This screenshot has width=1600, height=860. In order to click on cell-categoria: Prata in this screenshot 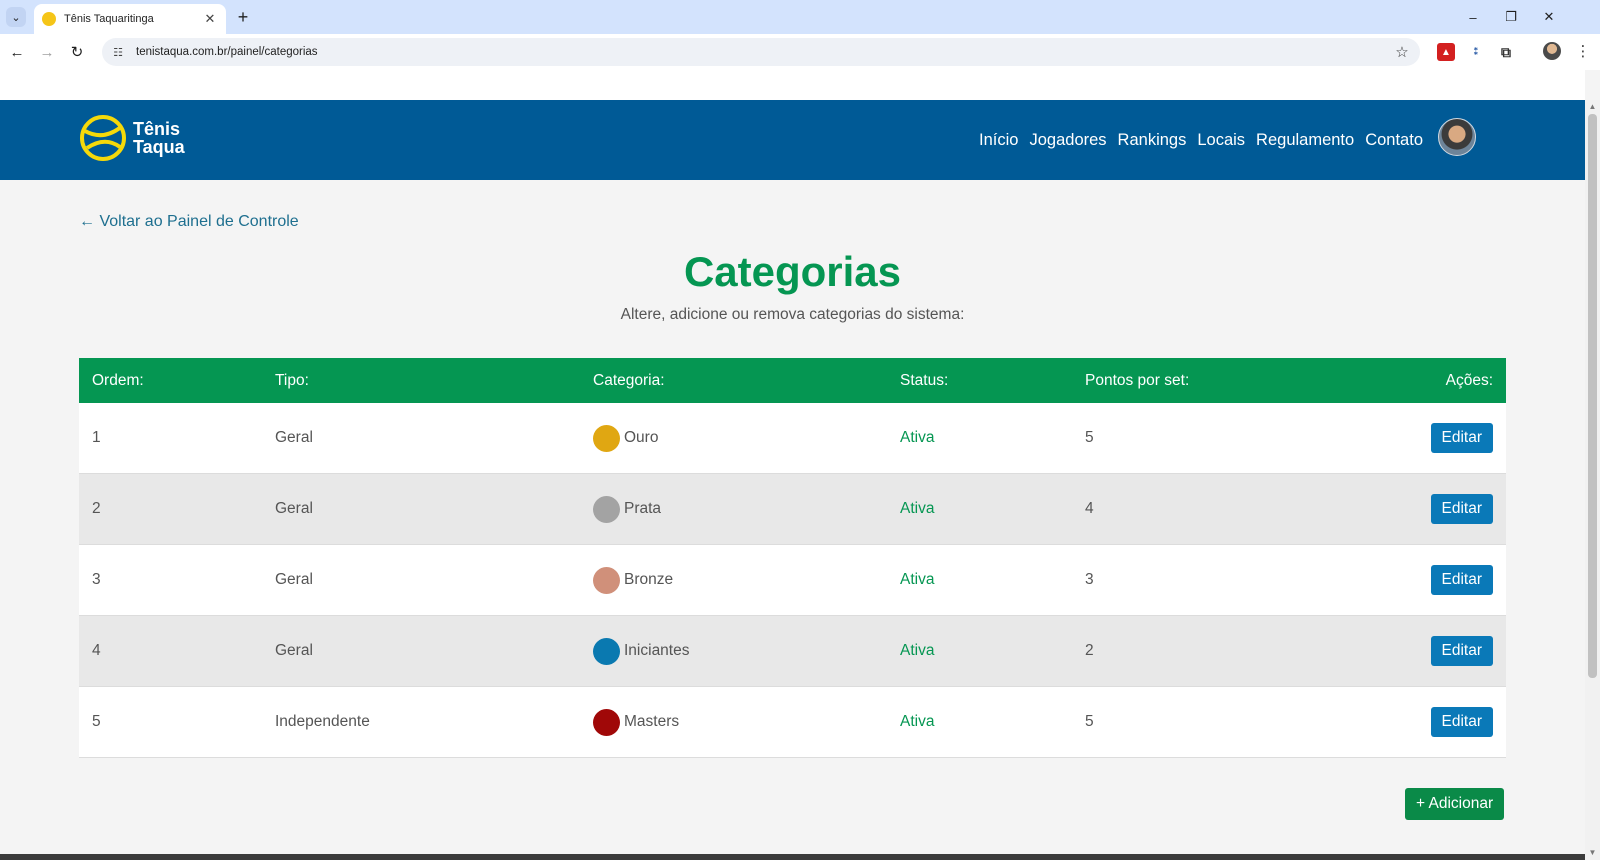, I will do `click(746, 509)`.